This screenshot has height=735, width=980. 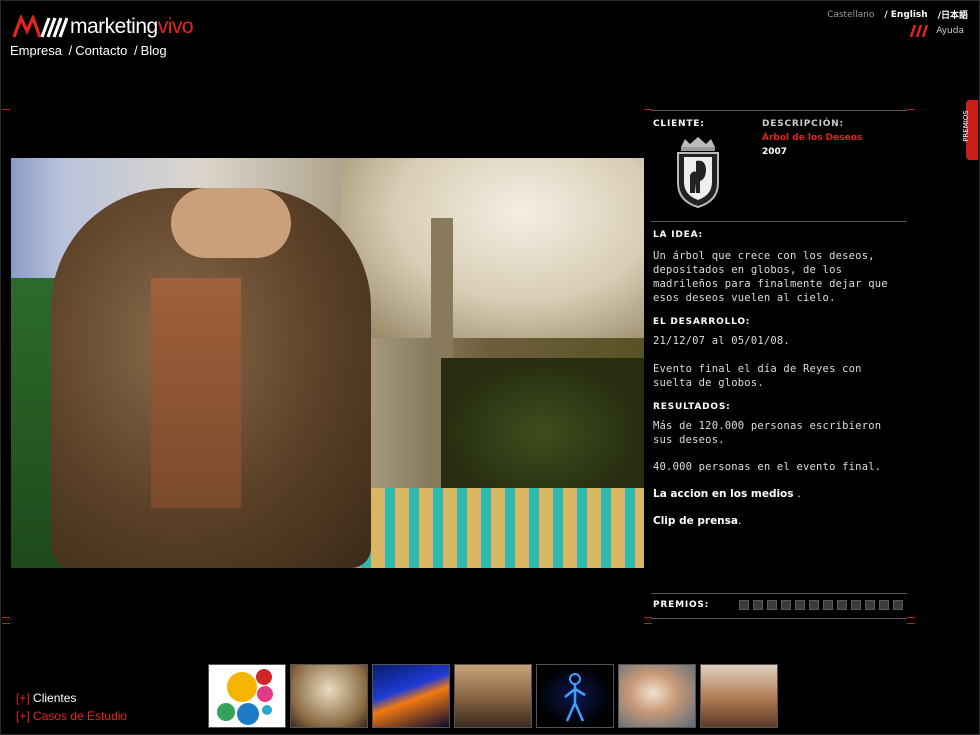 I want to click on clientes-link: [+] Clientes, so click(x=71, y=698).